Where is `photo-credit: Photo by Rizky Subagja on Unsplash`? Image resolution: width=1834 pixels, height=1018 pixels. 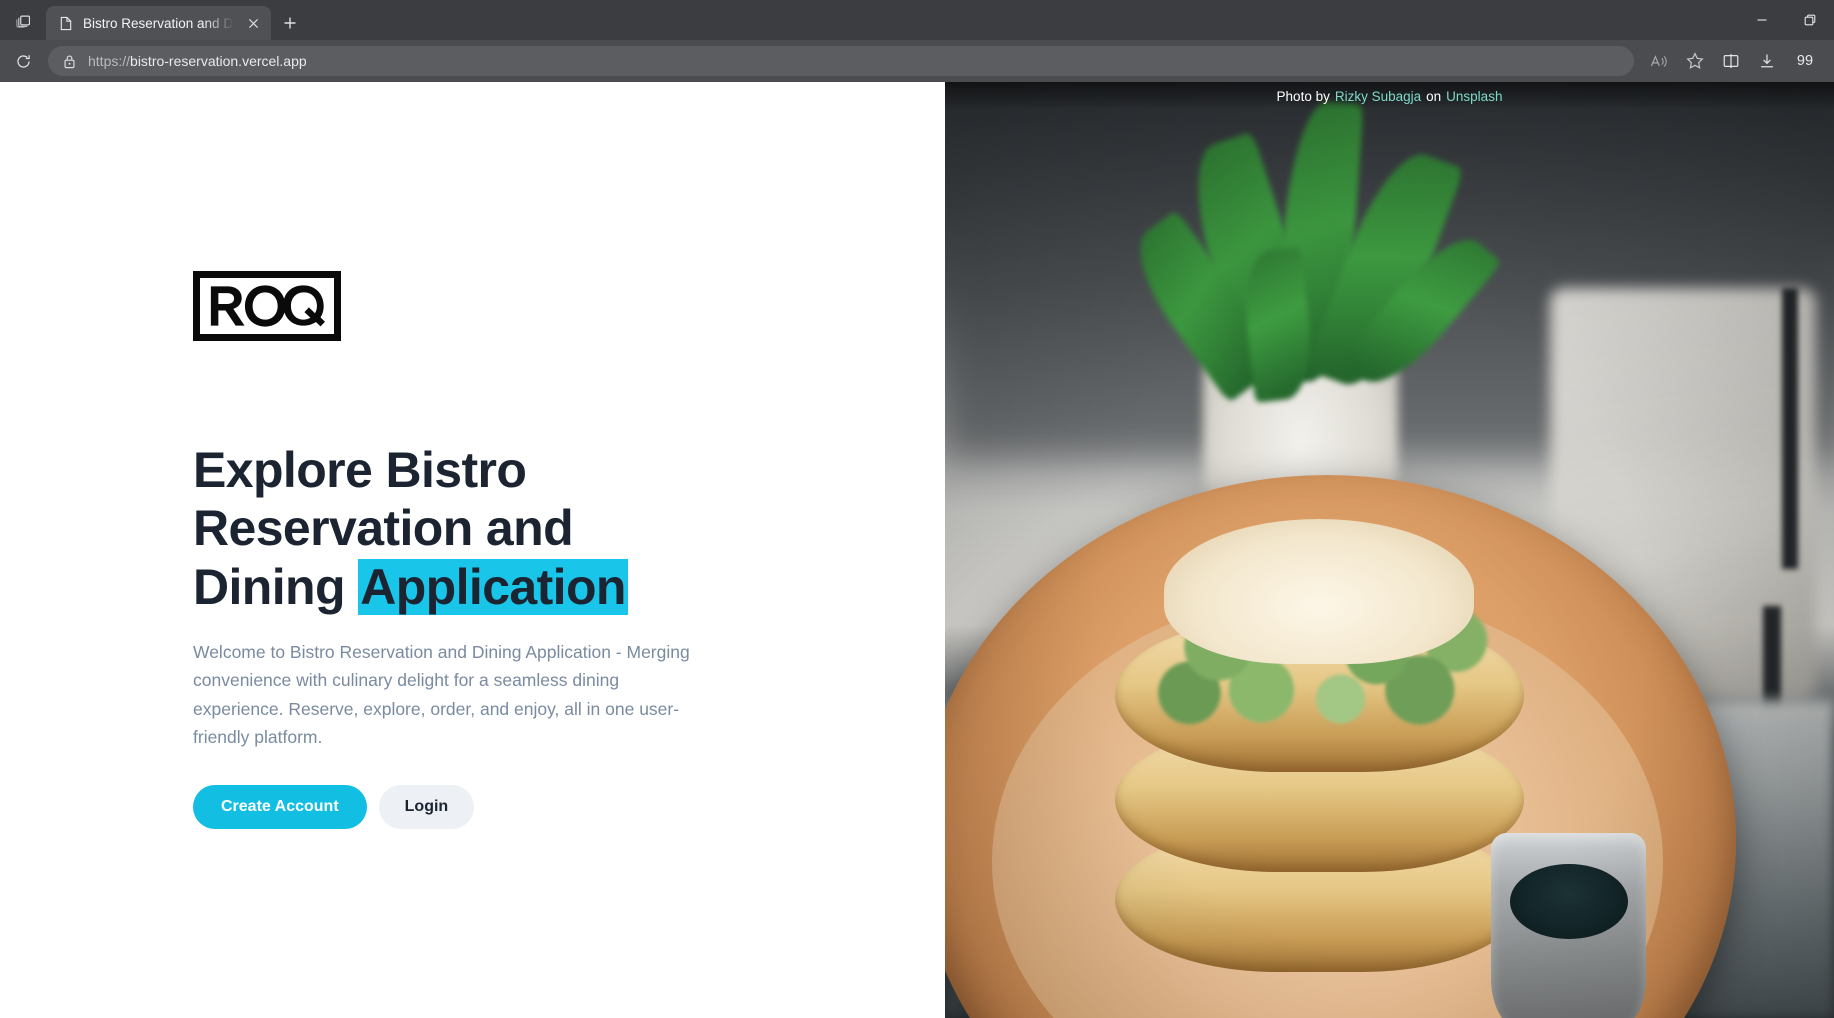 photo-credit: Photo by Rizky Subagja on Unsplash is located at coordinates (1389, 96).